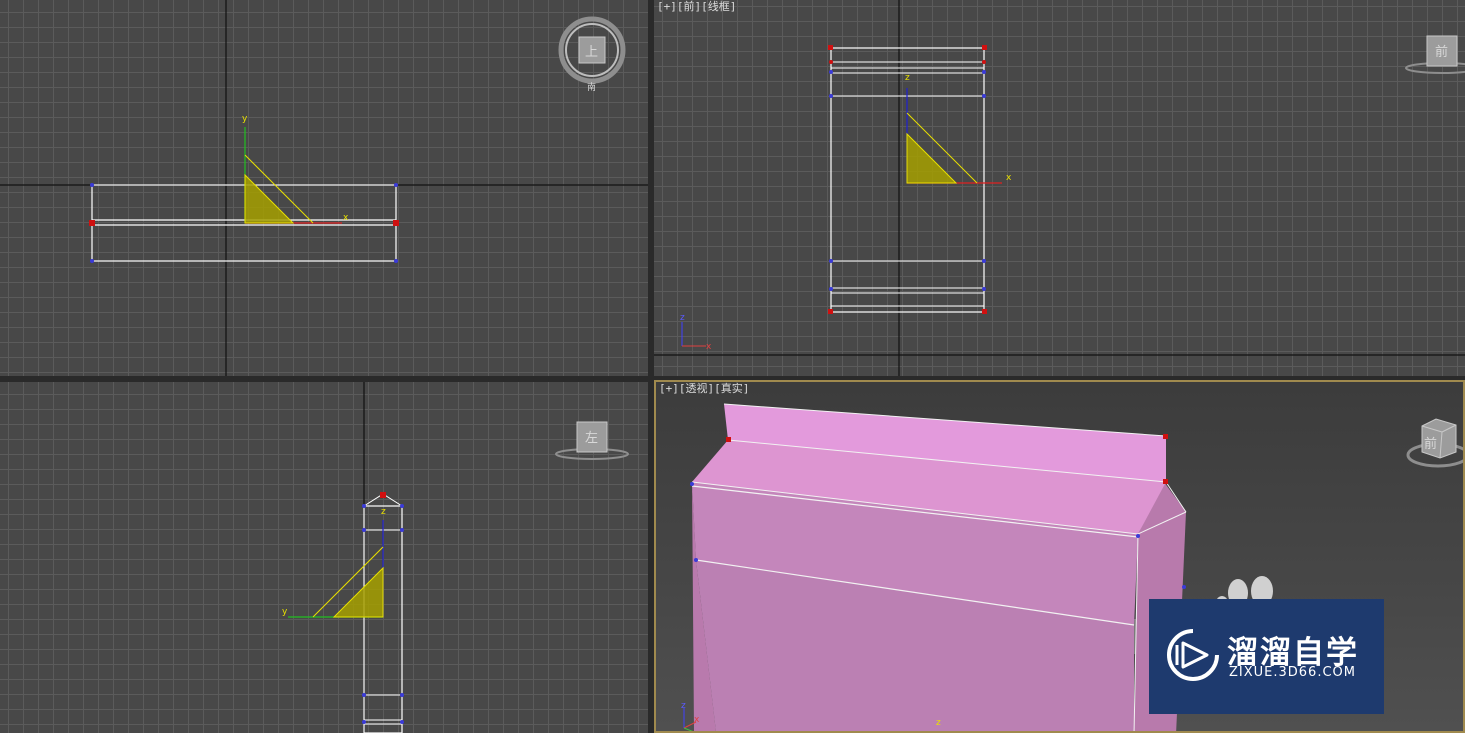 The image size is (1465, 733). I want to click on corner-axis-tripod: z x, so click(696, 332).